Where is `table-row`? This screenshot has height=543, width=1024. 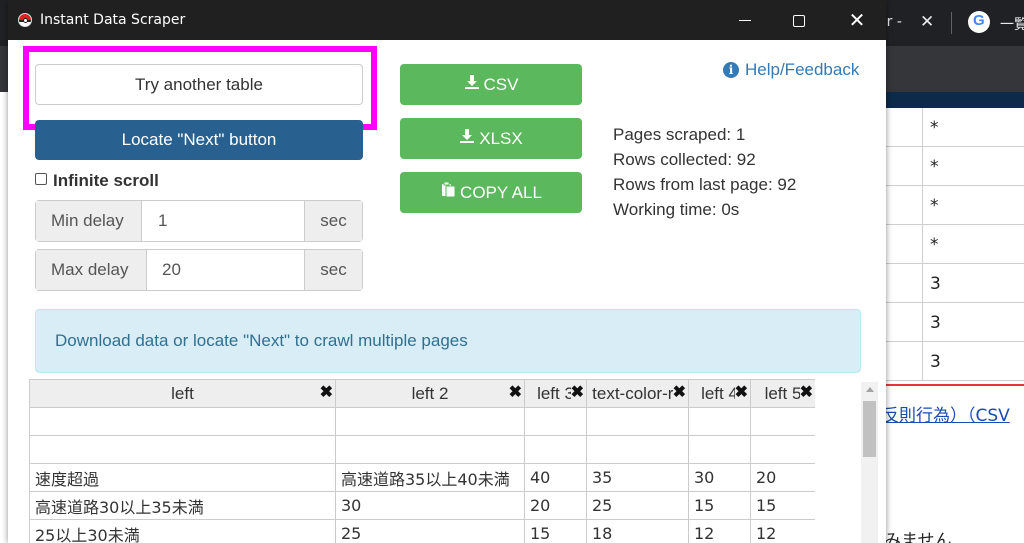
table-row is located at coordinates (422, 421).